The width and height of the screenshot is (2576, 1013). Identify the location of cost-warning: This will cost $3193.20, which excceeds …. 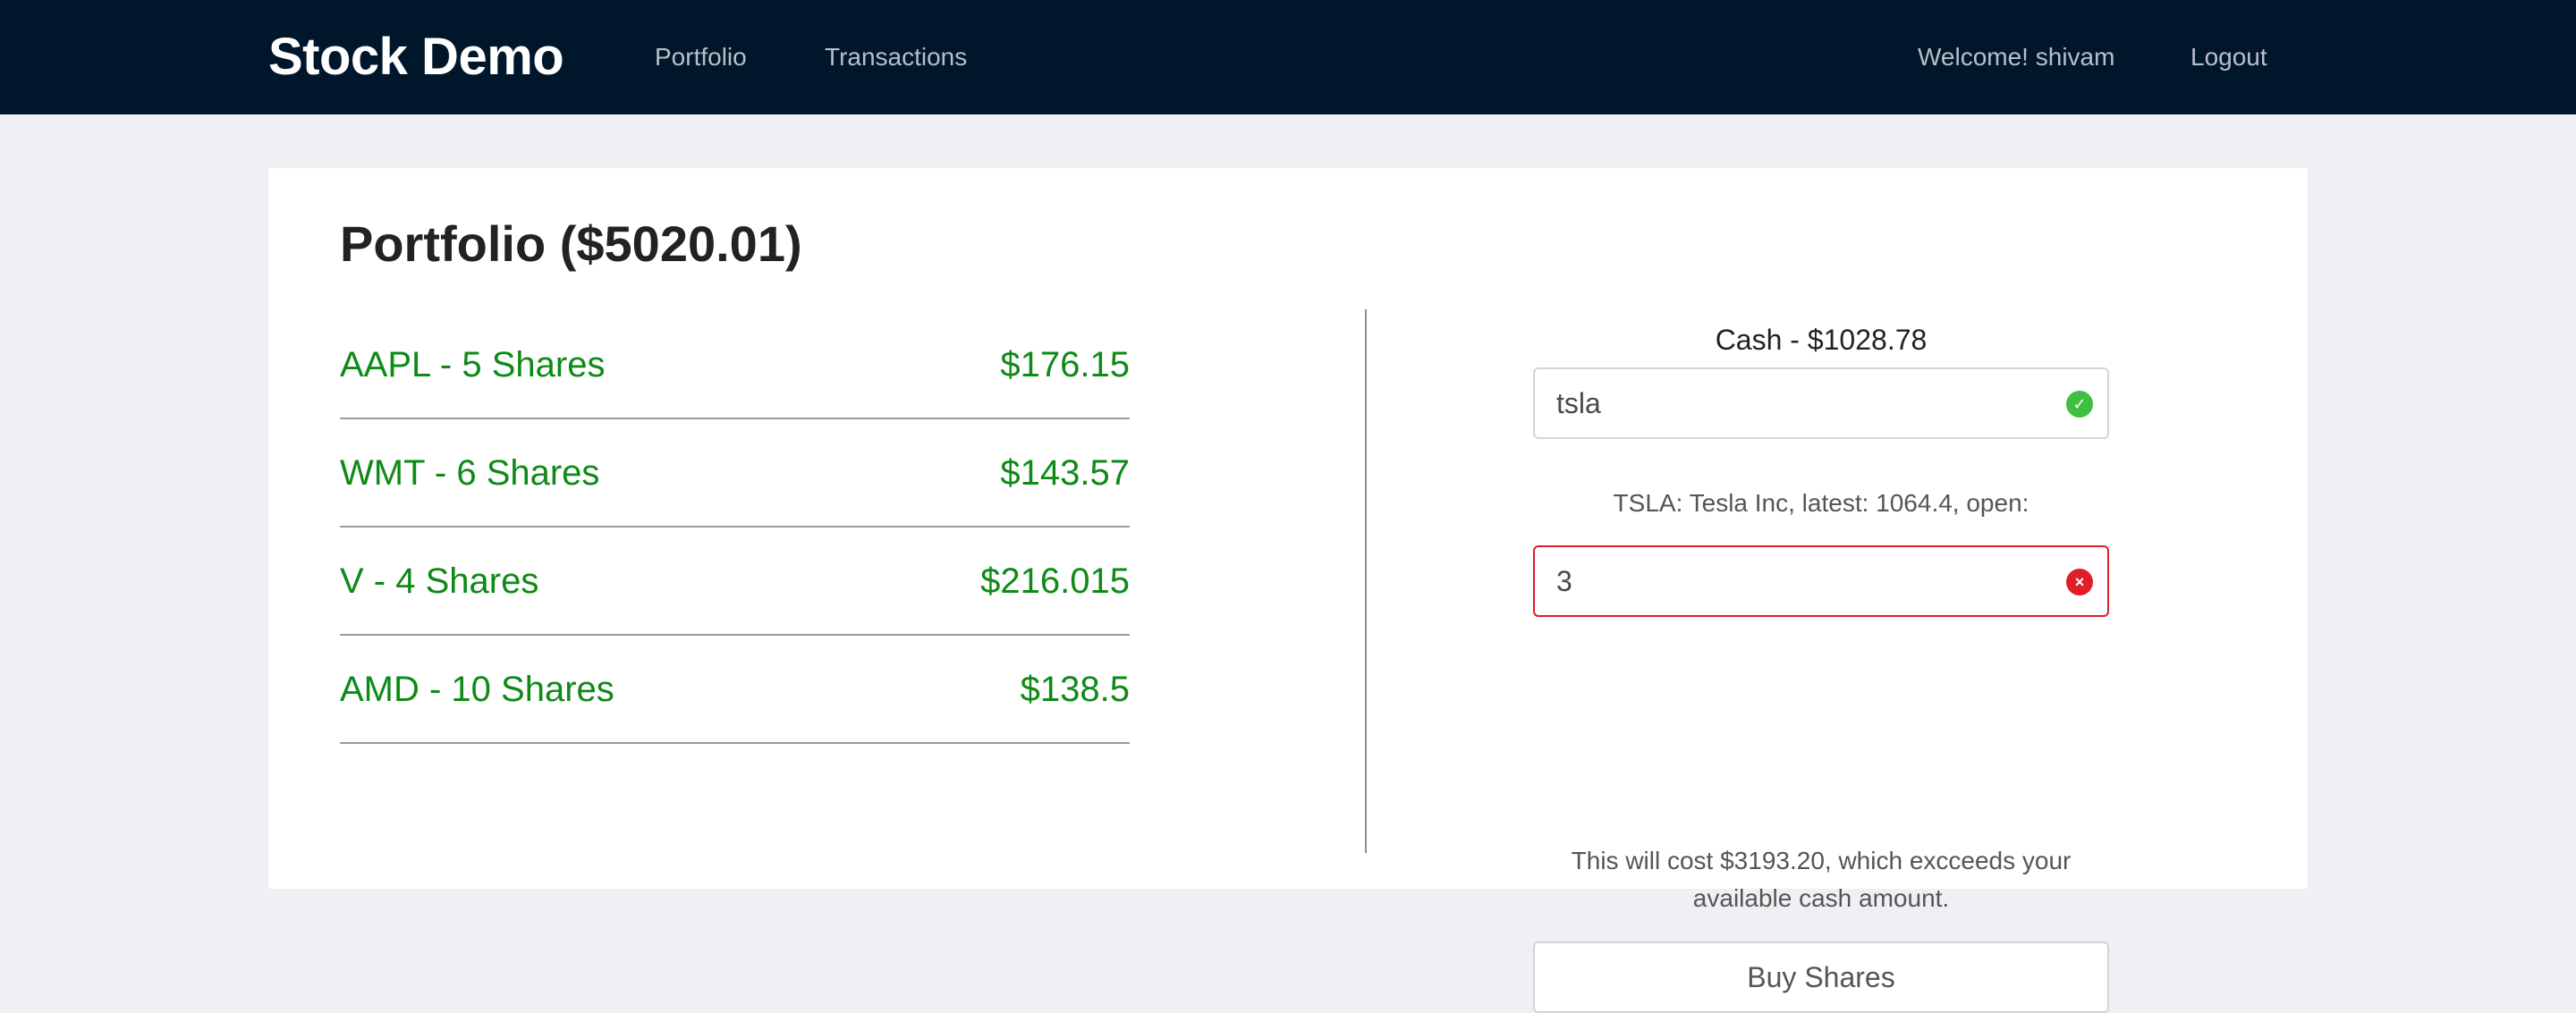
(1821, 879).